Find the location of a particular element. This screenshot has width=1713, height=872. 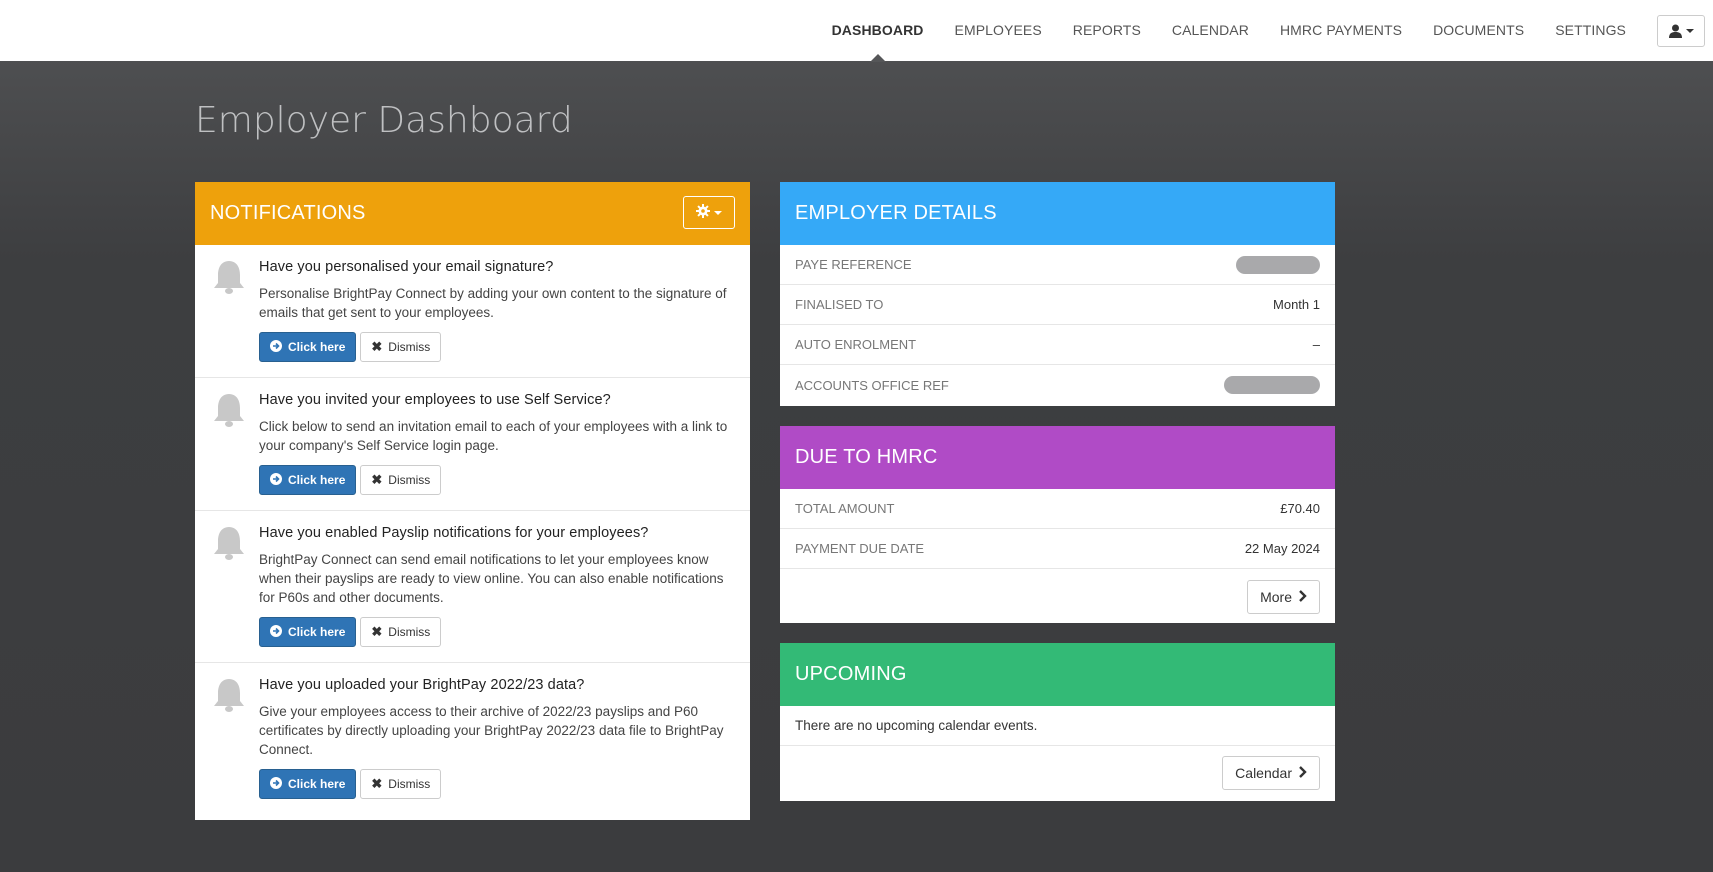

nav-hmrc-payments: HMRC PAYMENTS is located at coordinates (1341, 30).